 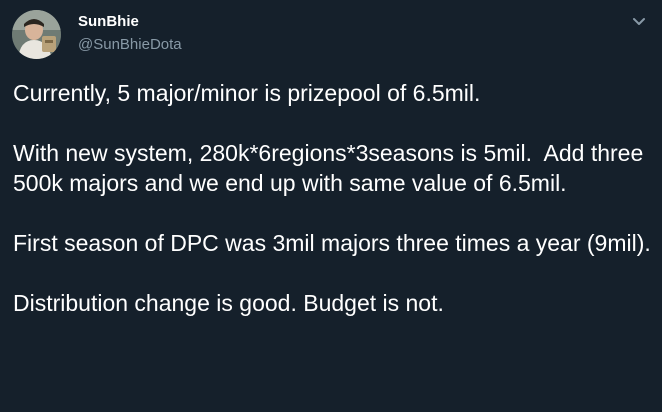 I want to click on author-handle: @SunBhieDota, so click(x=130, y=45).